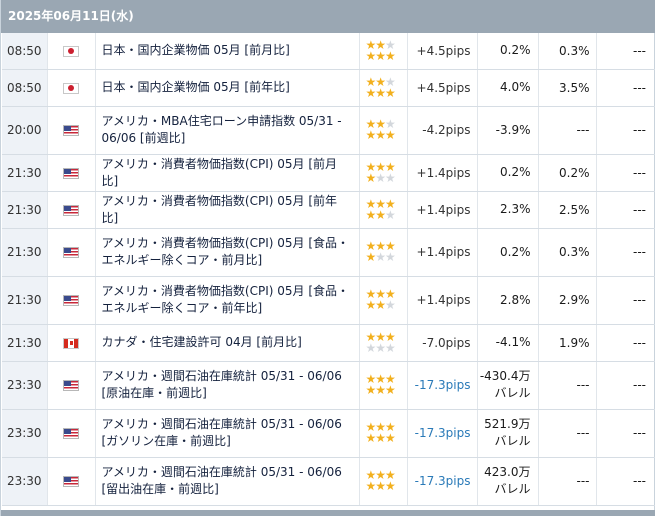 This screenshot has width=655, height=516. I want to click on ca-flag-icon, so click(71, 343).